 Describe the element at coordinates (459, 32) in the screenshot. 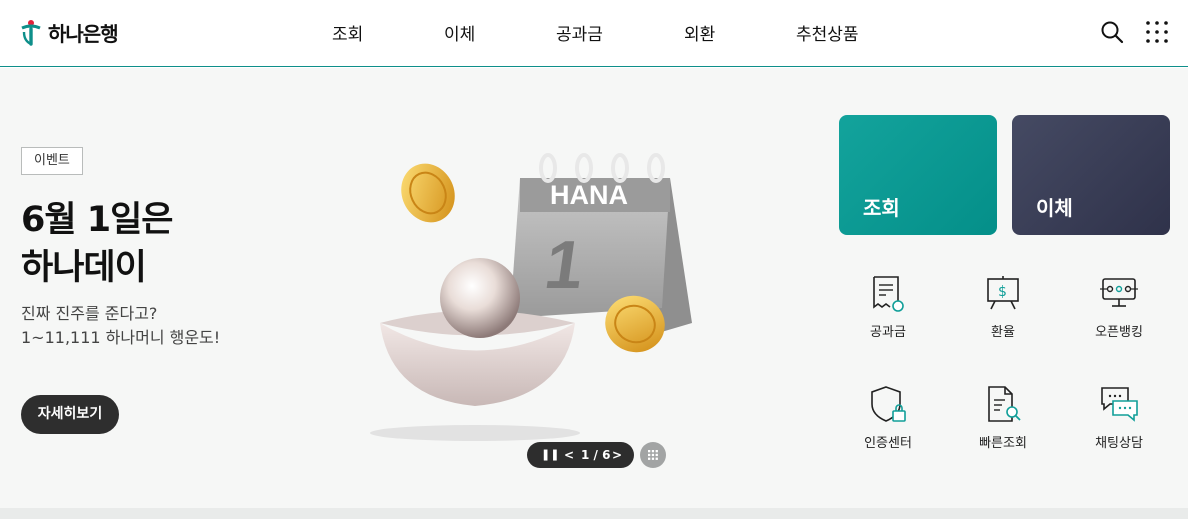

I see `nav-item-transfer: 이체` at that location.